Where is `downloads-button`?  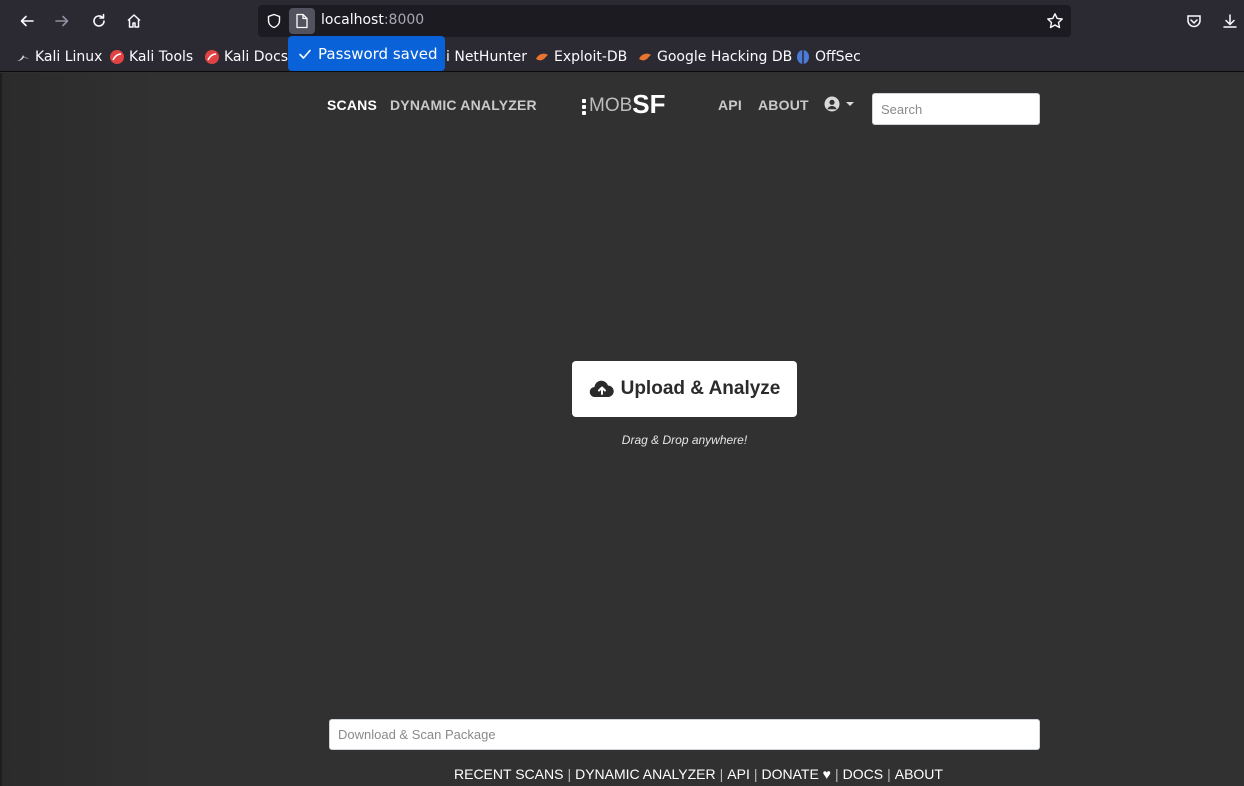 downloads-button is located at coordinates (1230, 21).